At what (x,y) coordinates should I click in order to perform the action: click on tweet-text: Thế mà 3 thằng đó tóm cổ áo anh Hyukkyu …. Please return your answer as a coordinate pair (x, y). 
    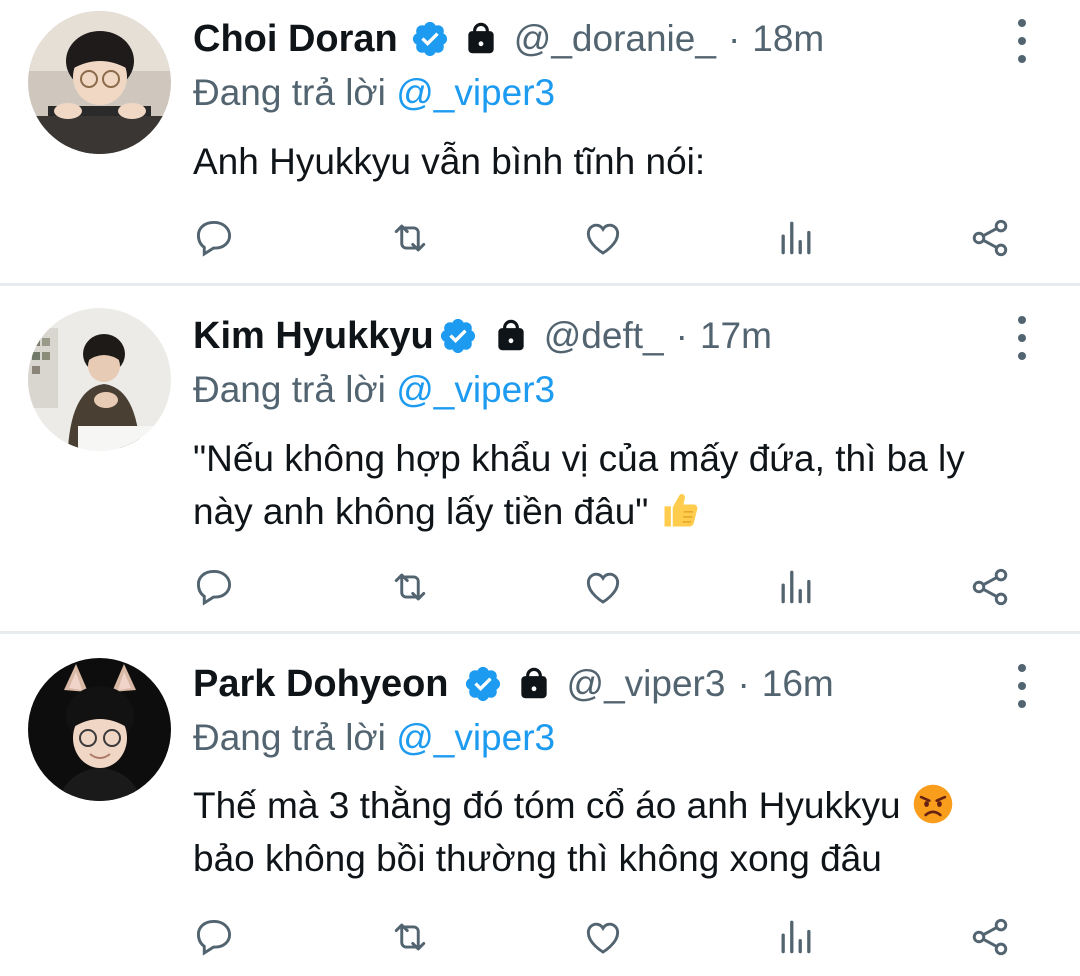
    Looking at the image, I should click on (613, 832).